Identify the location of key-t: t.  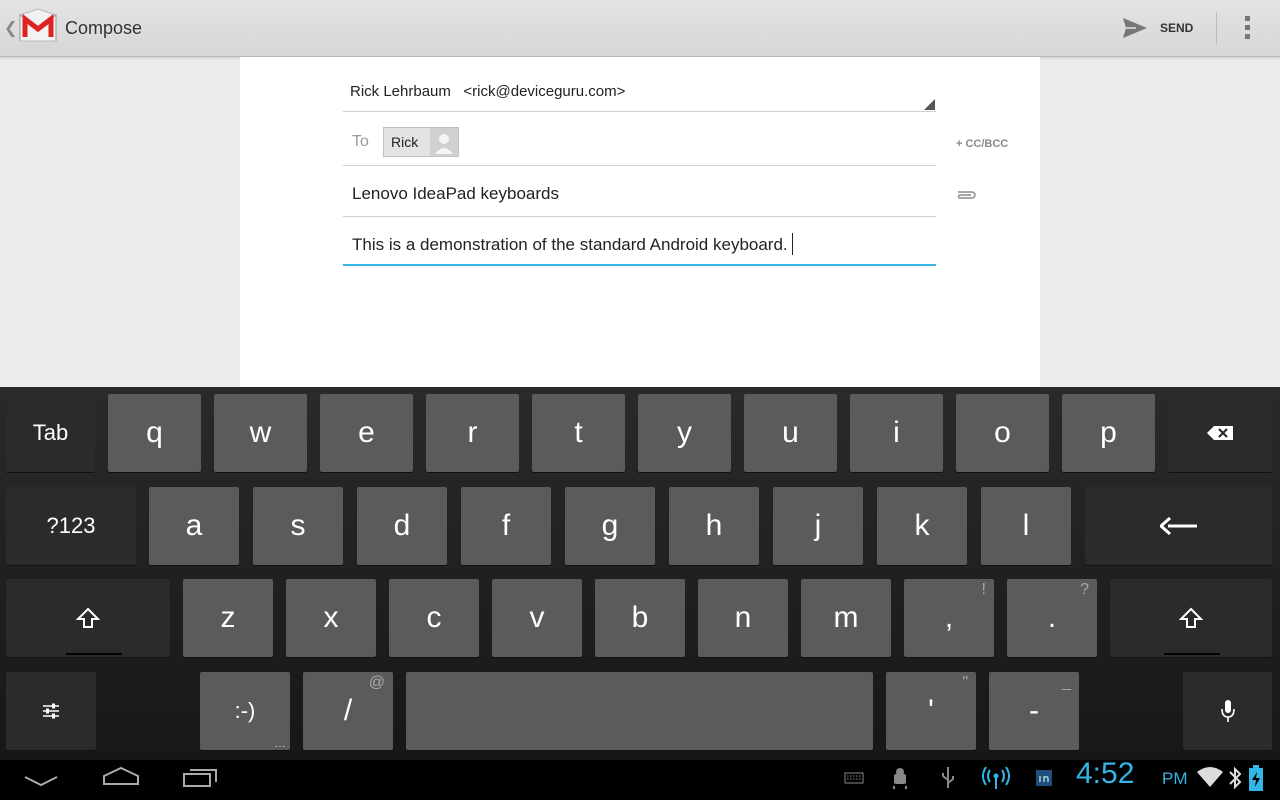
(578, 433).